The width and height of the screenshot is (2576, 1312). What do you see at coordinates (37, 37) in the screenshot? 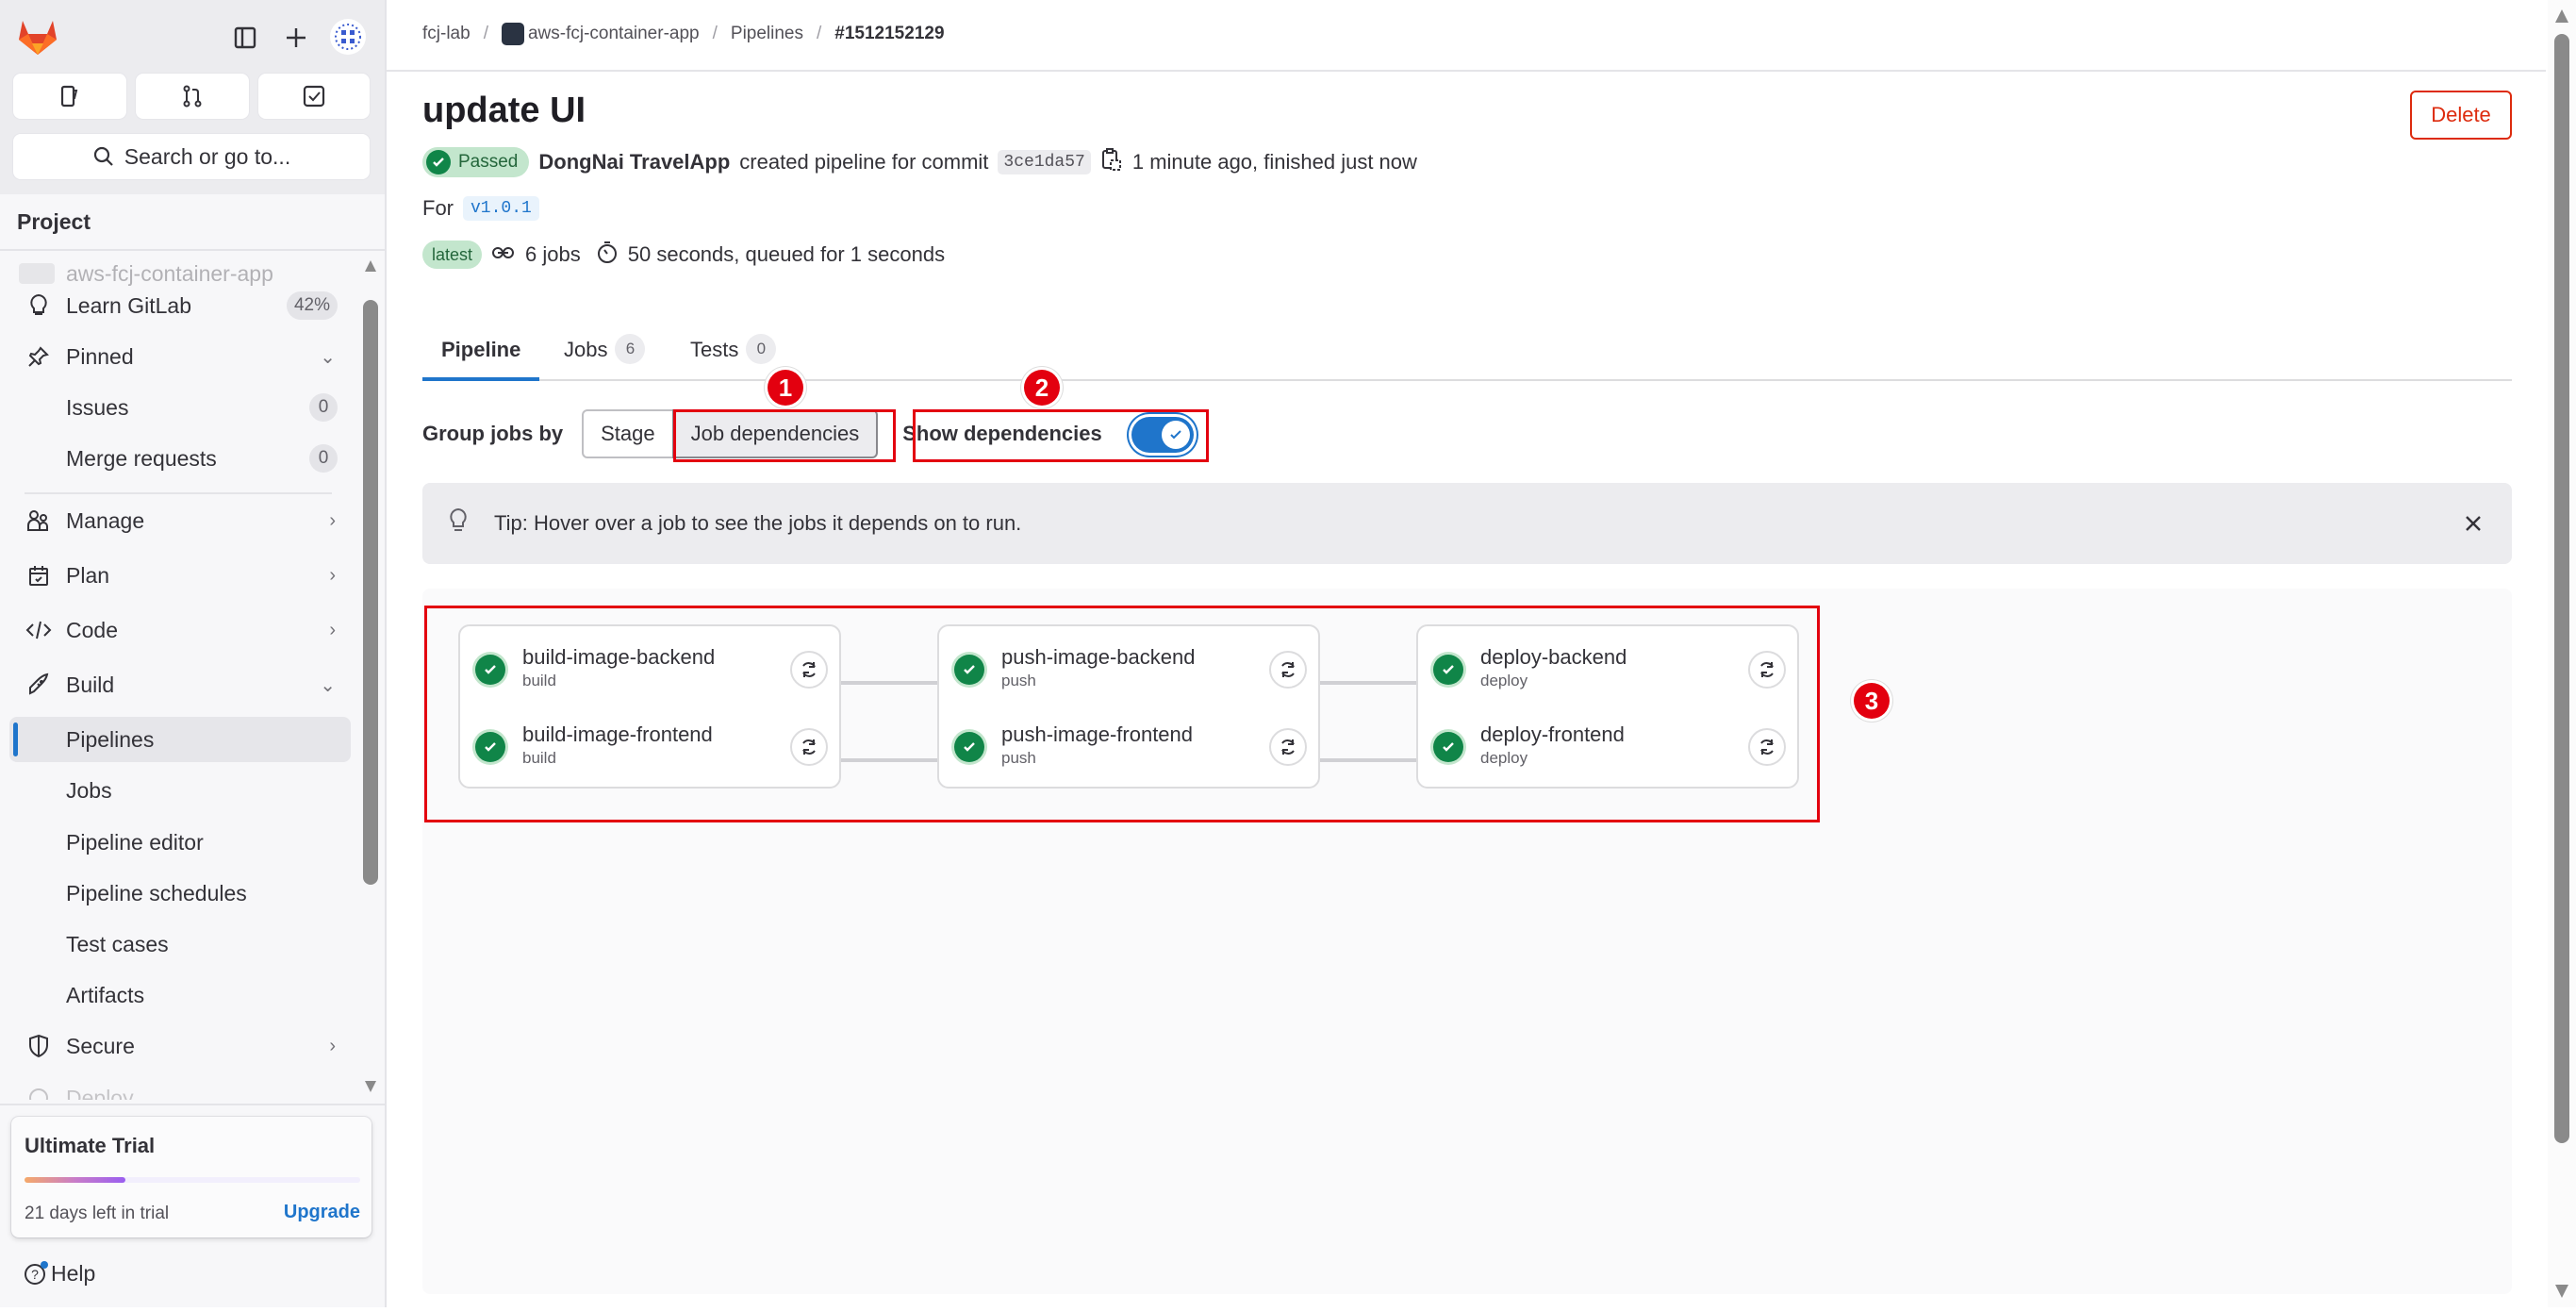
I see `gitlab-logo-icon` at bounding box center [37, 37].